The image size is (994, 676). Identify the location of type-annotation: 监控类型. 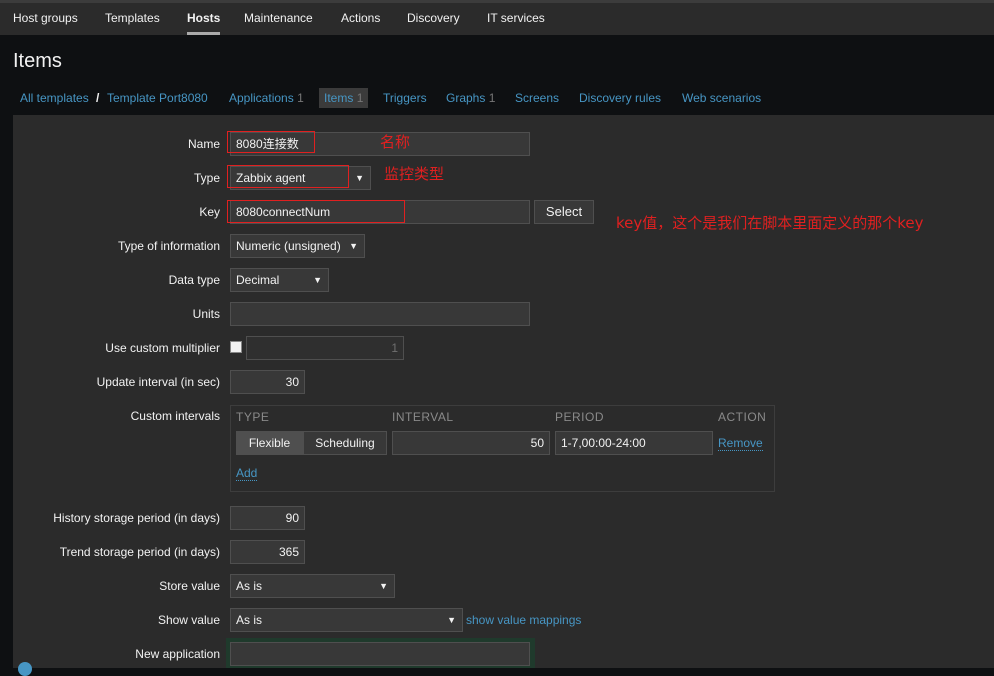
(414, 174).